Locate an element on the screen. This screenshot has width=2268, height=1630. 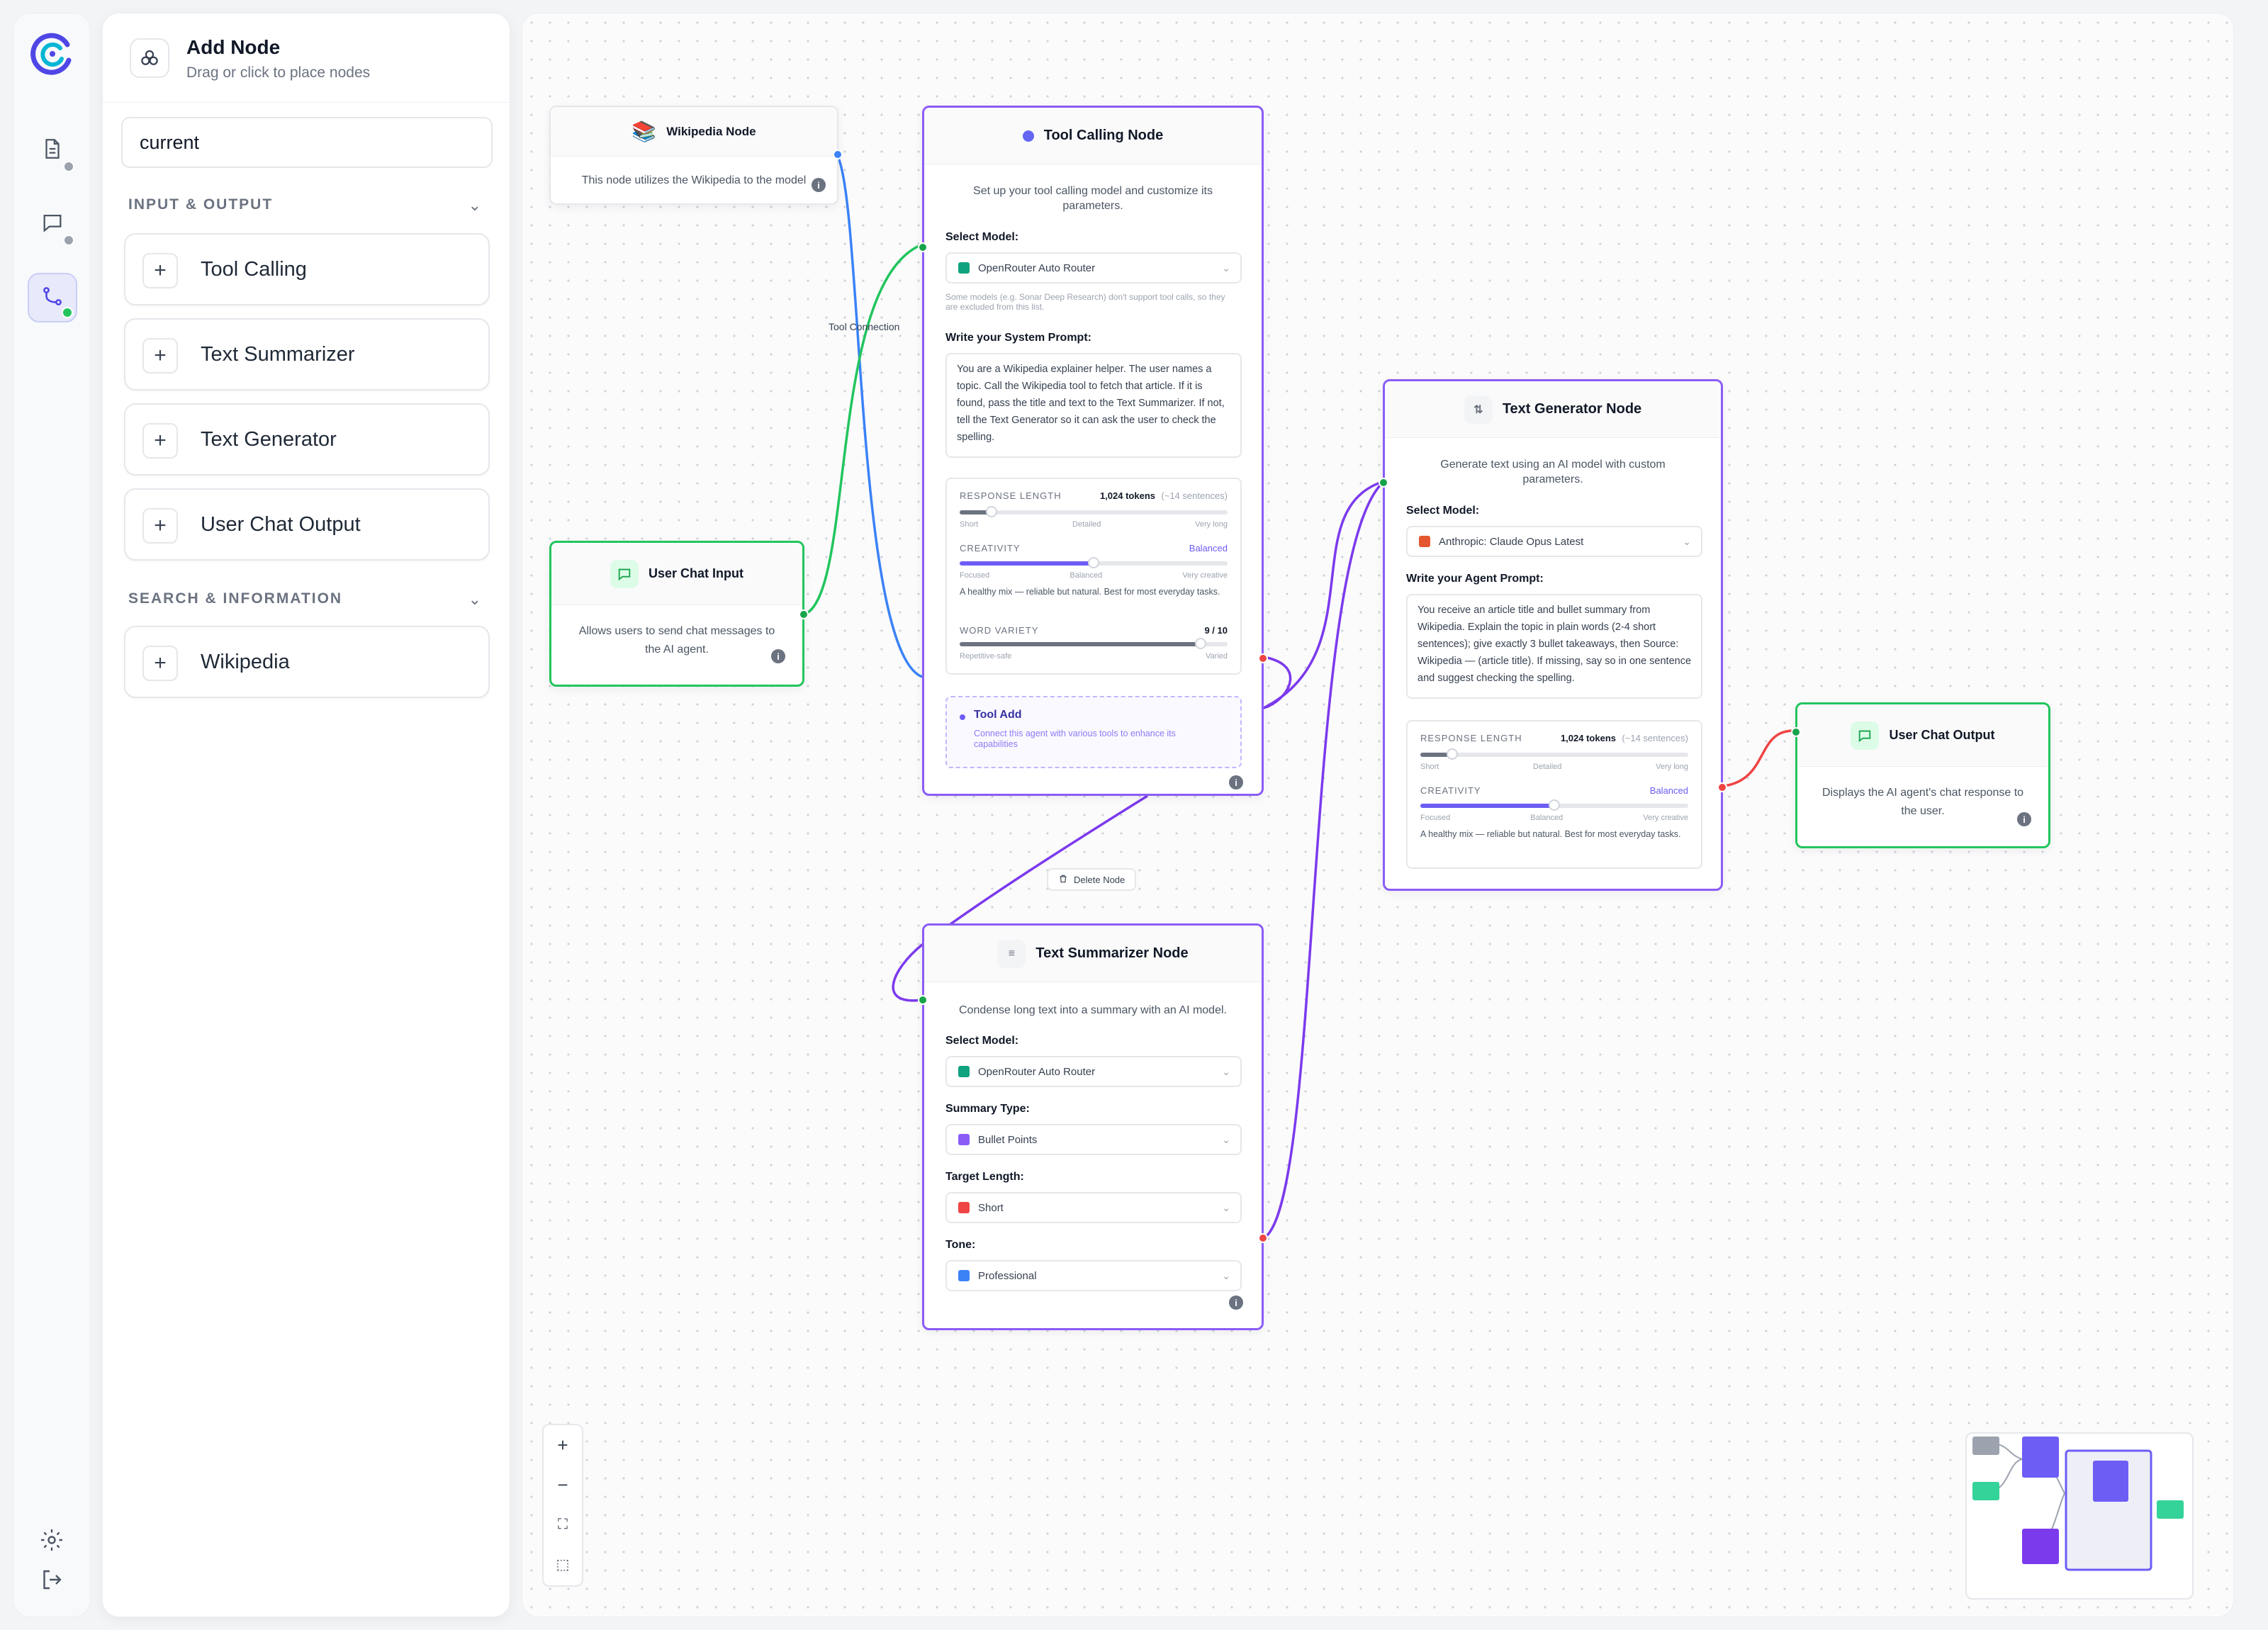
add-text-generator-button: + Text Generator is located at coordinates (307, 439).